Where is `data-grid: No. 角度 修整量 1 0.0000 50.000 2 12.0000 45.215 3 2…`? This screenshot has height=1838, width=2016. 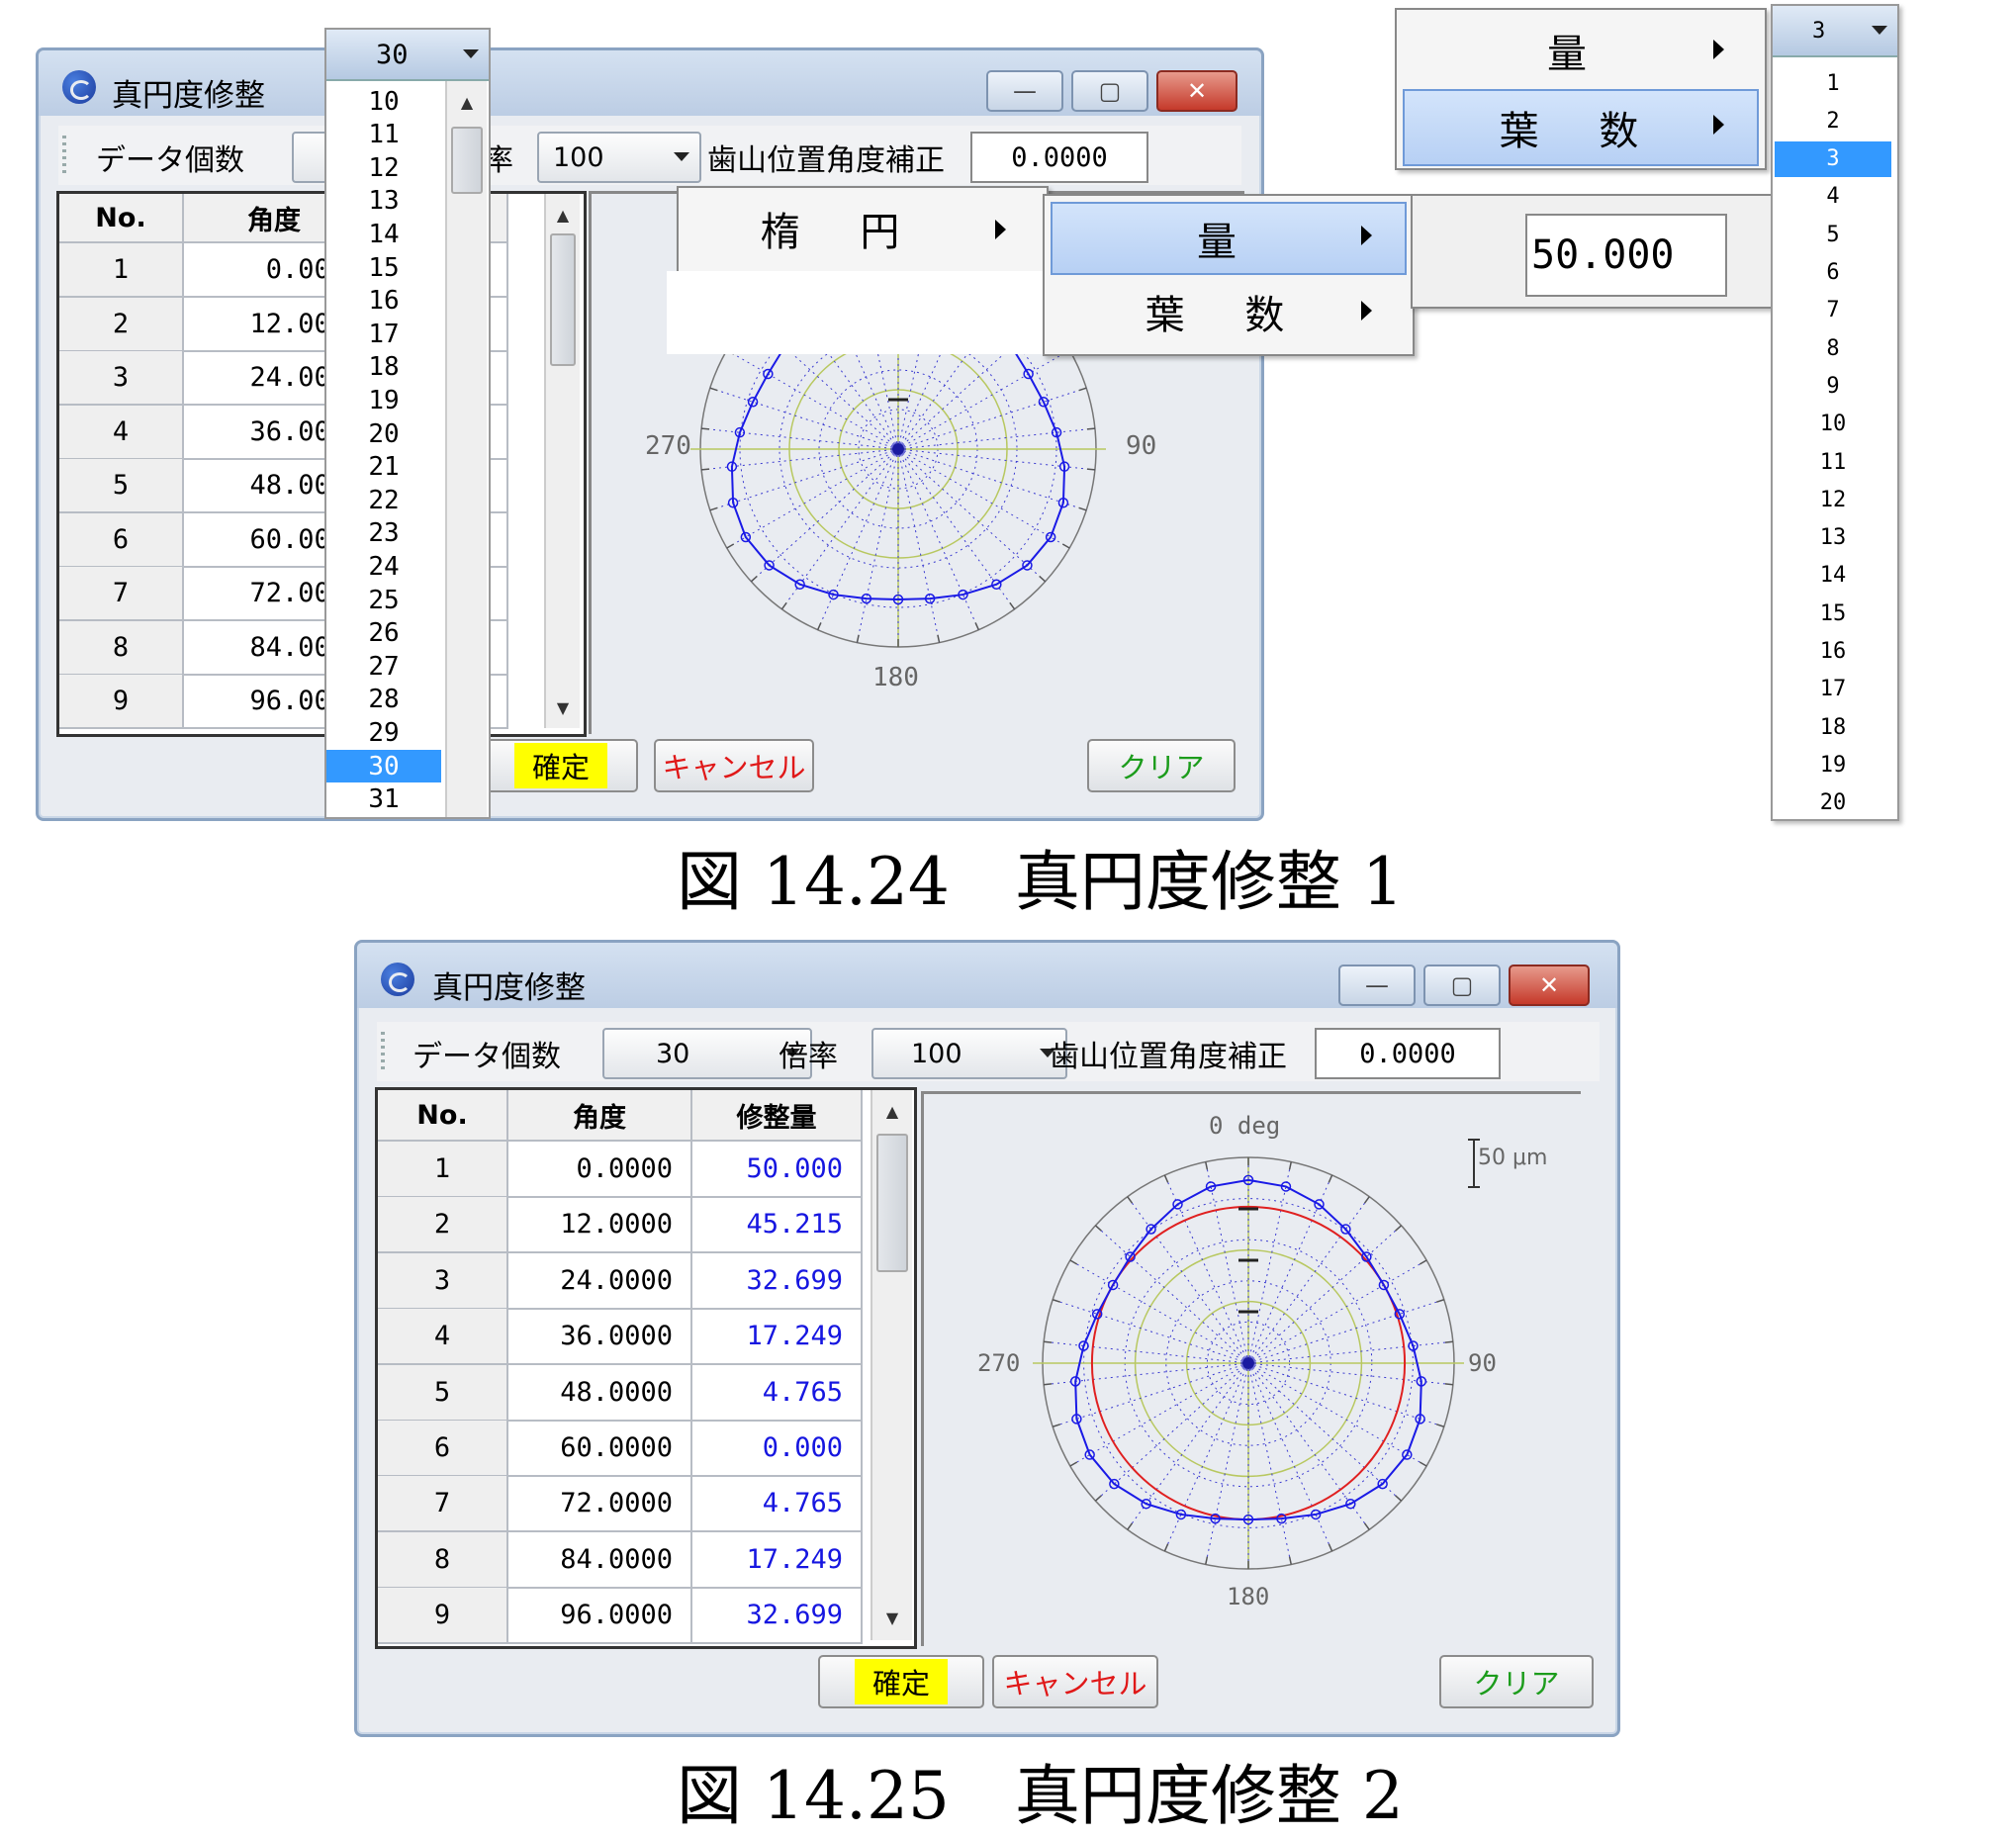
data-grid: No. 角度 修整量 1 0.0000 50.000 2 12.0000 45.215 3 2… is located at coordinates (646, 1368).